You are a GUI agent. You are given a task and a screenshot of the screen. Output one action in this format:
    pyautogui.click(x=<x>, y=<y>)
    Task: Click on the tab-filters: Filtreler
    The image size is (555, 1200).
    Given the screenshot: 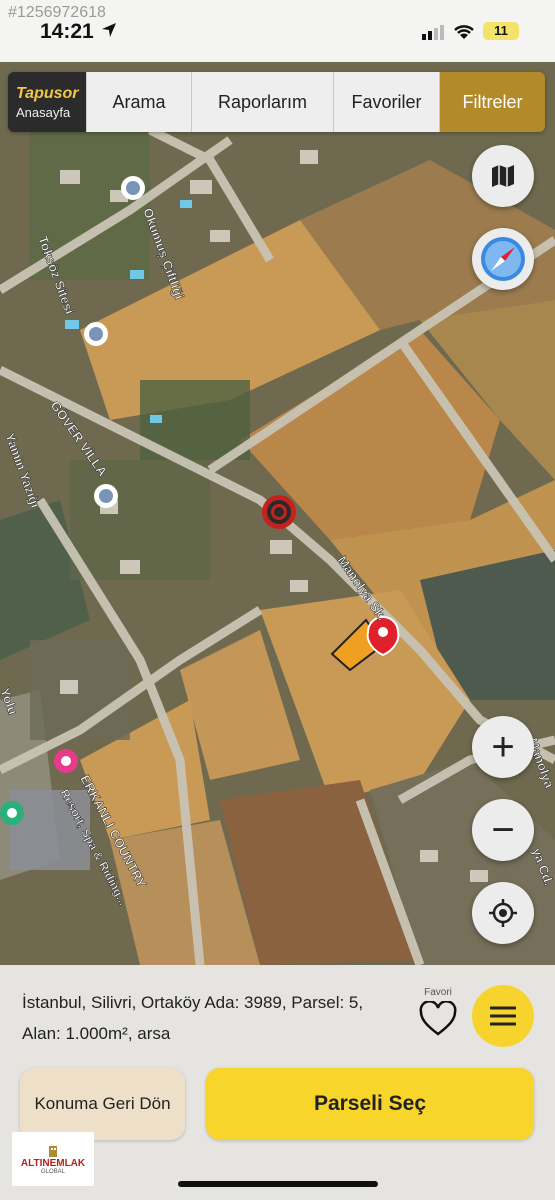 What is the action you would take?
    pyautogui.click(x=492, y=102)
    